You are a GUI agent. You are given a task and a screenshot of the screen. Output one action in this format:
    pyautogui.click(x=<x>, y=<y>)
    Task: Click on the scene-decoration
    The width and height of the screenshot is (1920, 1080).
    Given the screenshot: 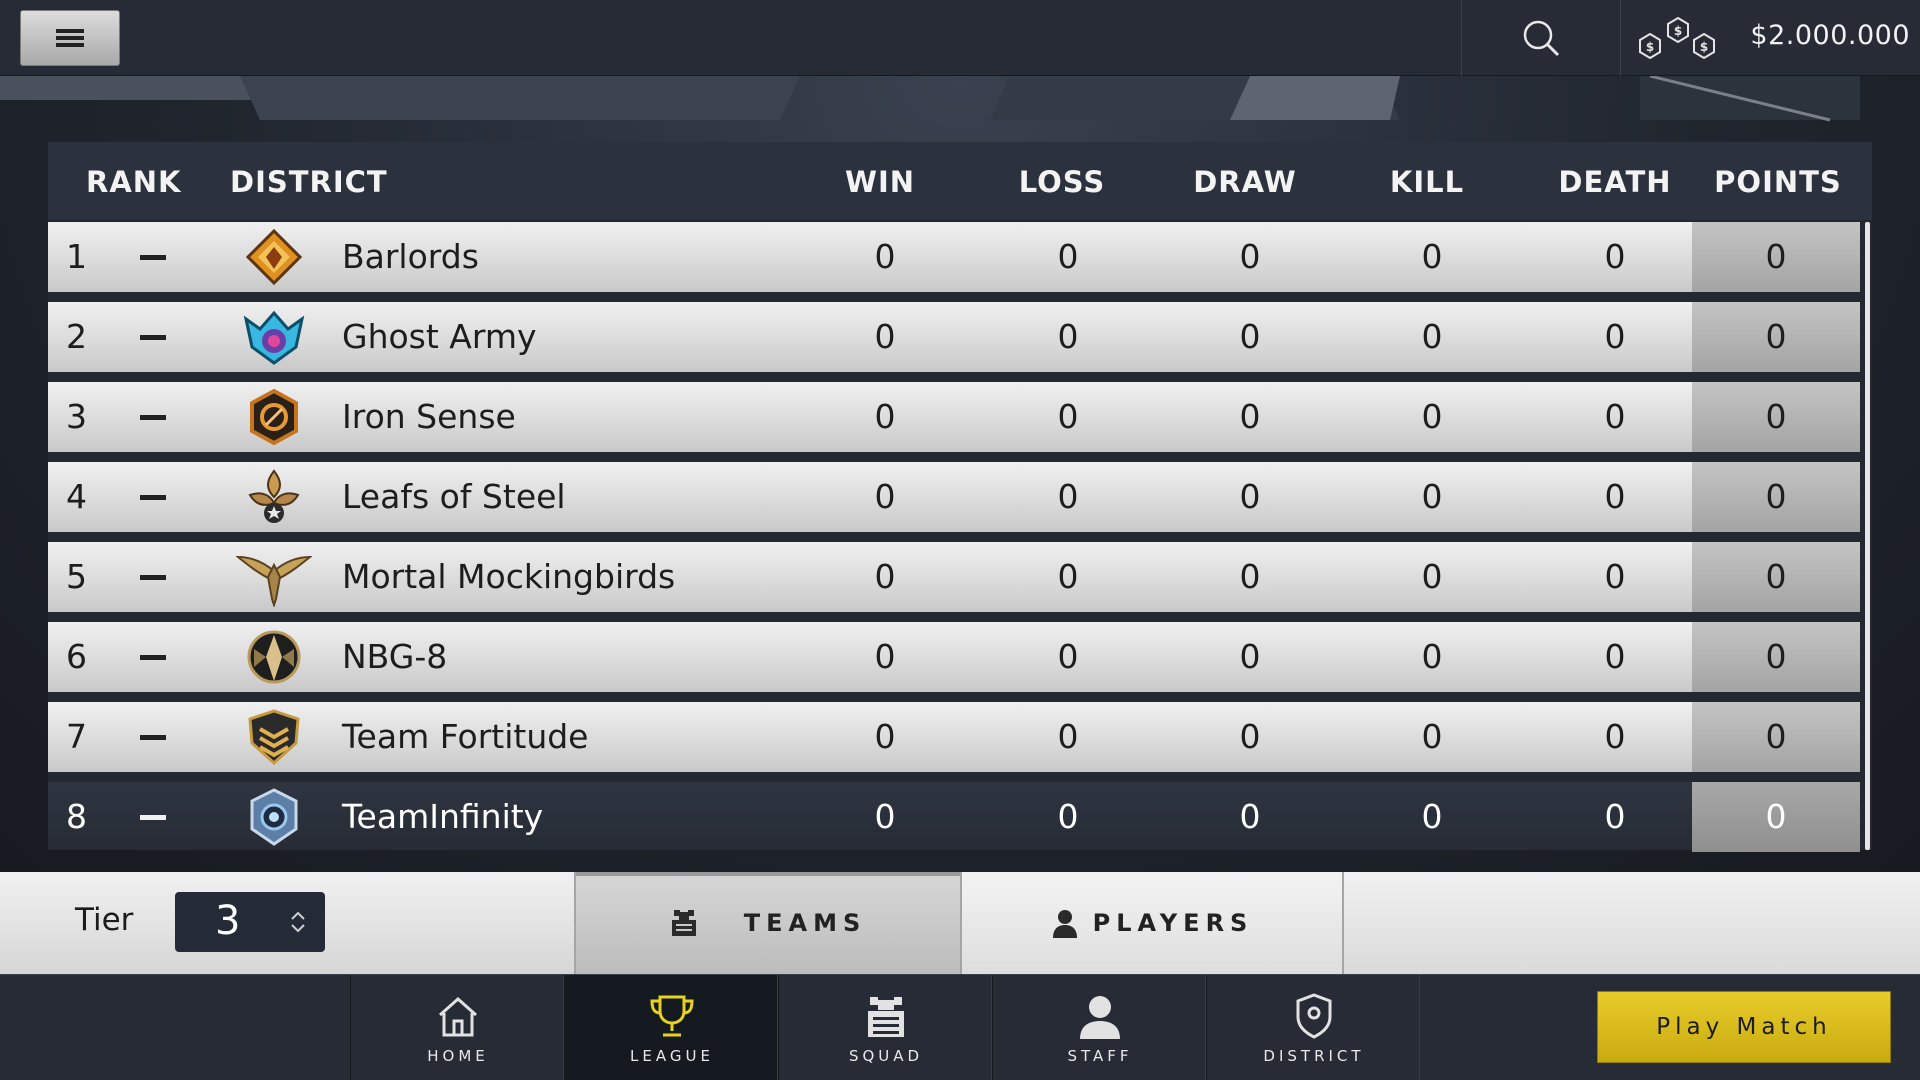 What is the action you would take?
    pyautogui.click(x=930, y=99)
    